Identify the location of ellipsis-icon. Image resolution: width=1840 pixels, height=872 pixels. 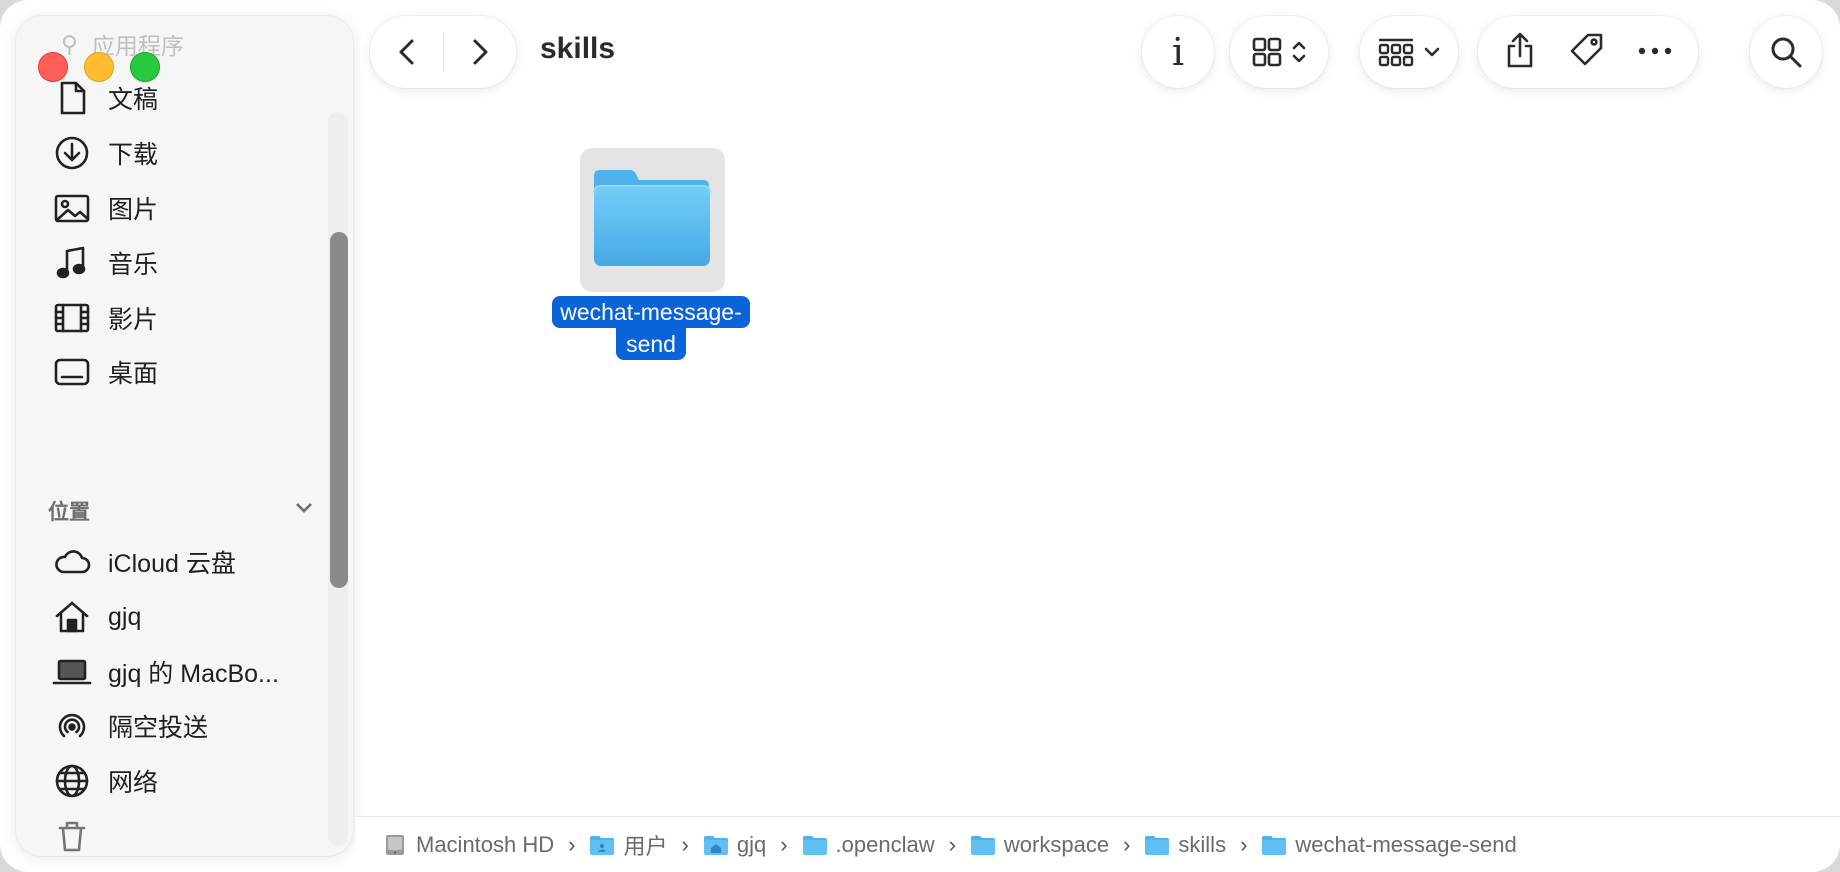
(1654, 51).